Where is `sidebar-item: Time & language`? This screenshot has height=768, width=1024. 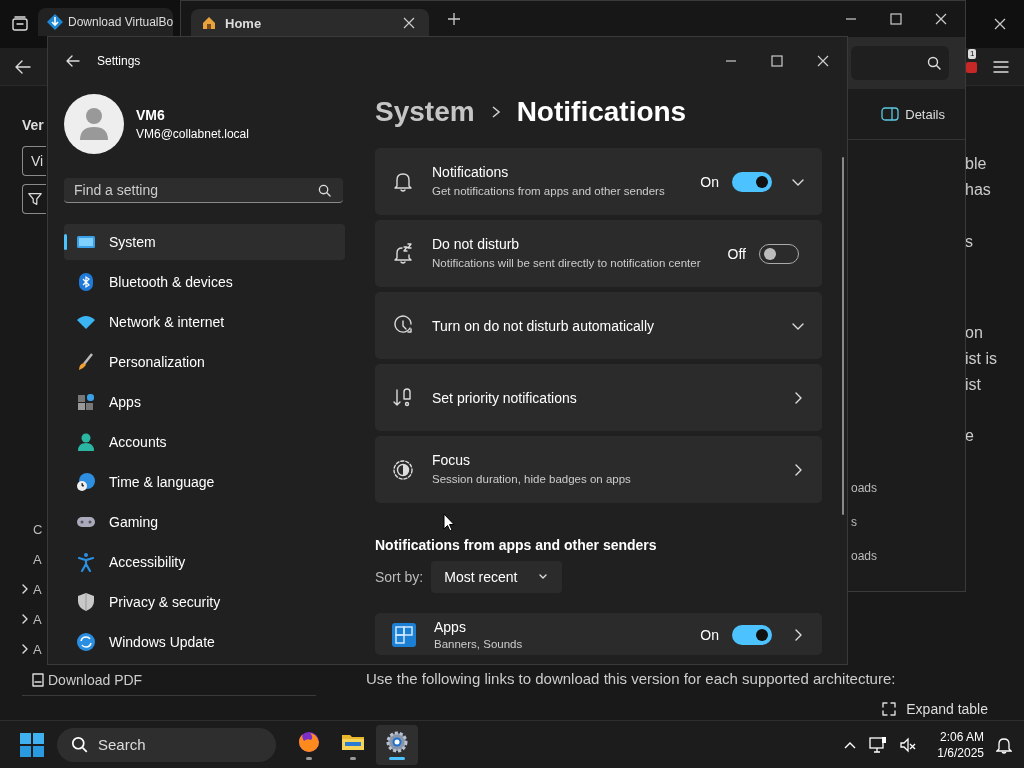
sidebar-item: Time & language is located at coordinates (204, 482).